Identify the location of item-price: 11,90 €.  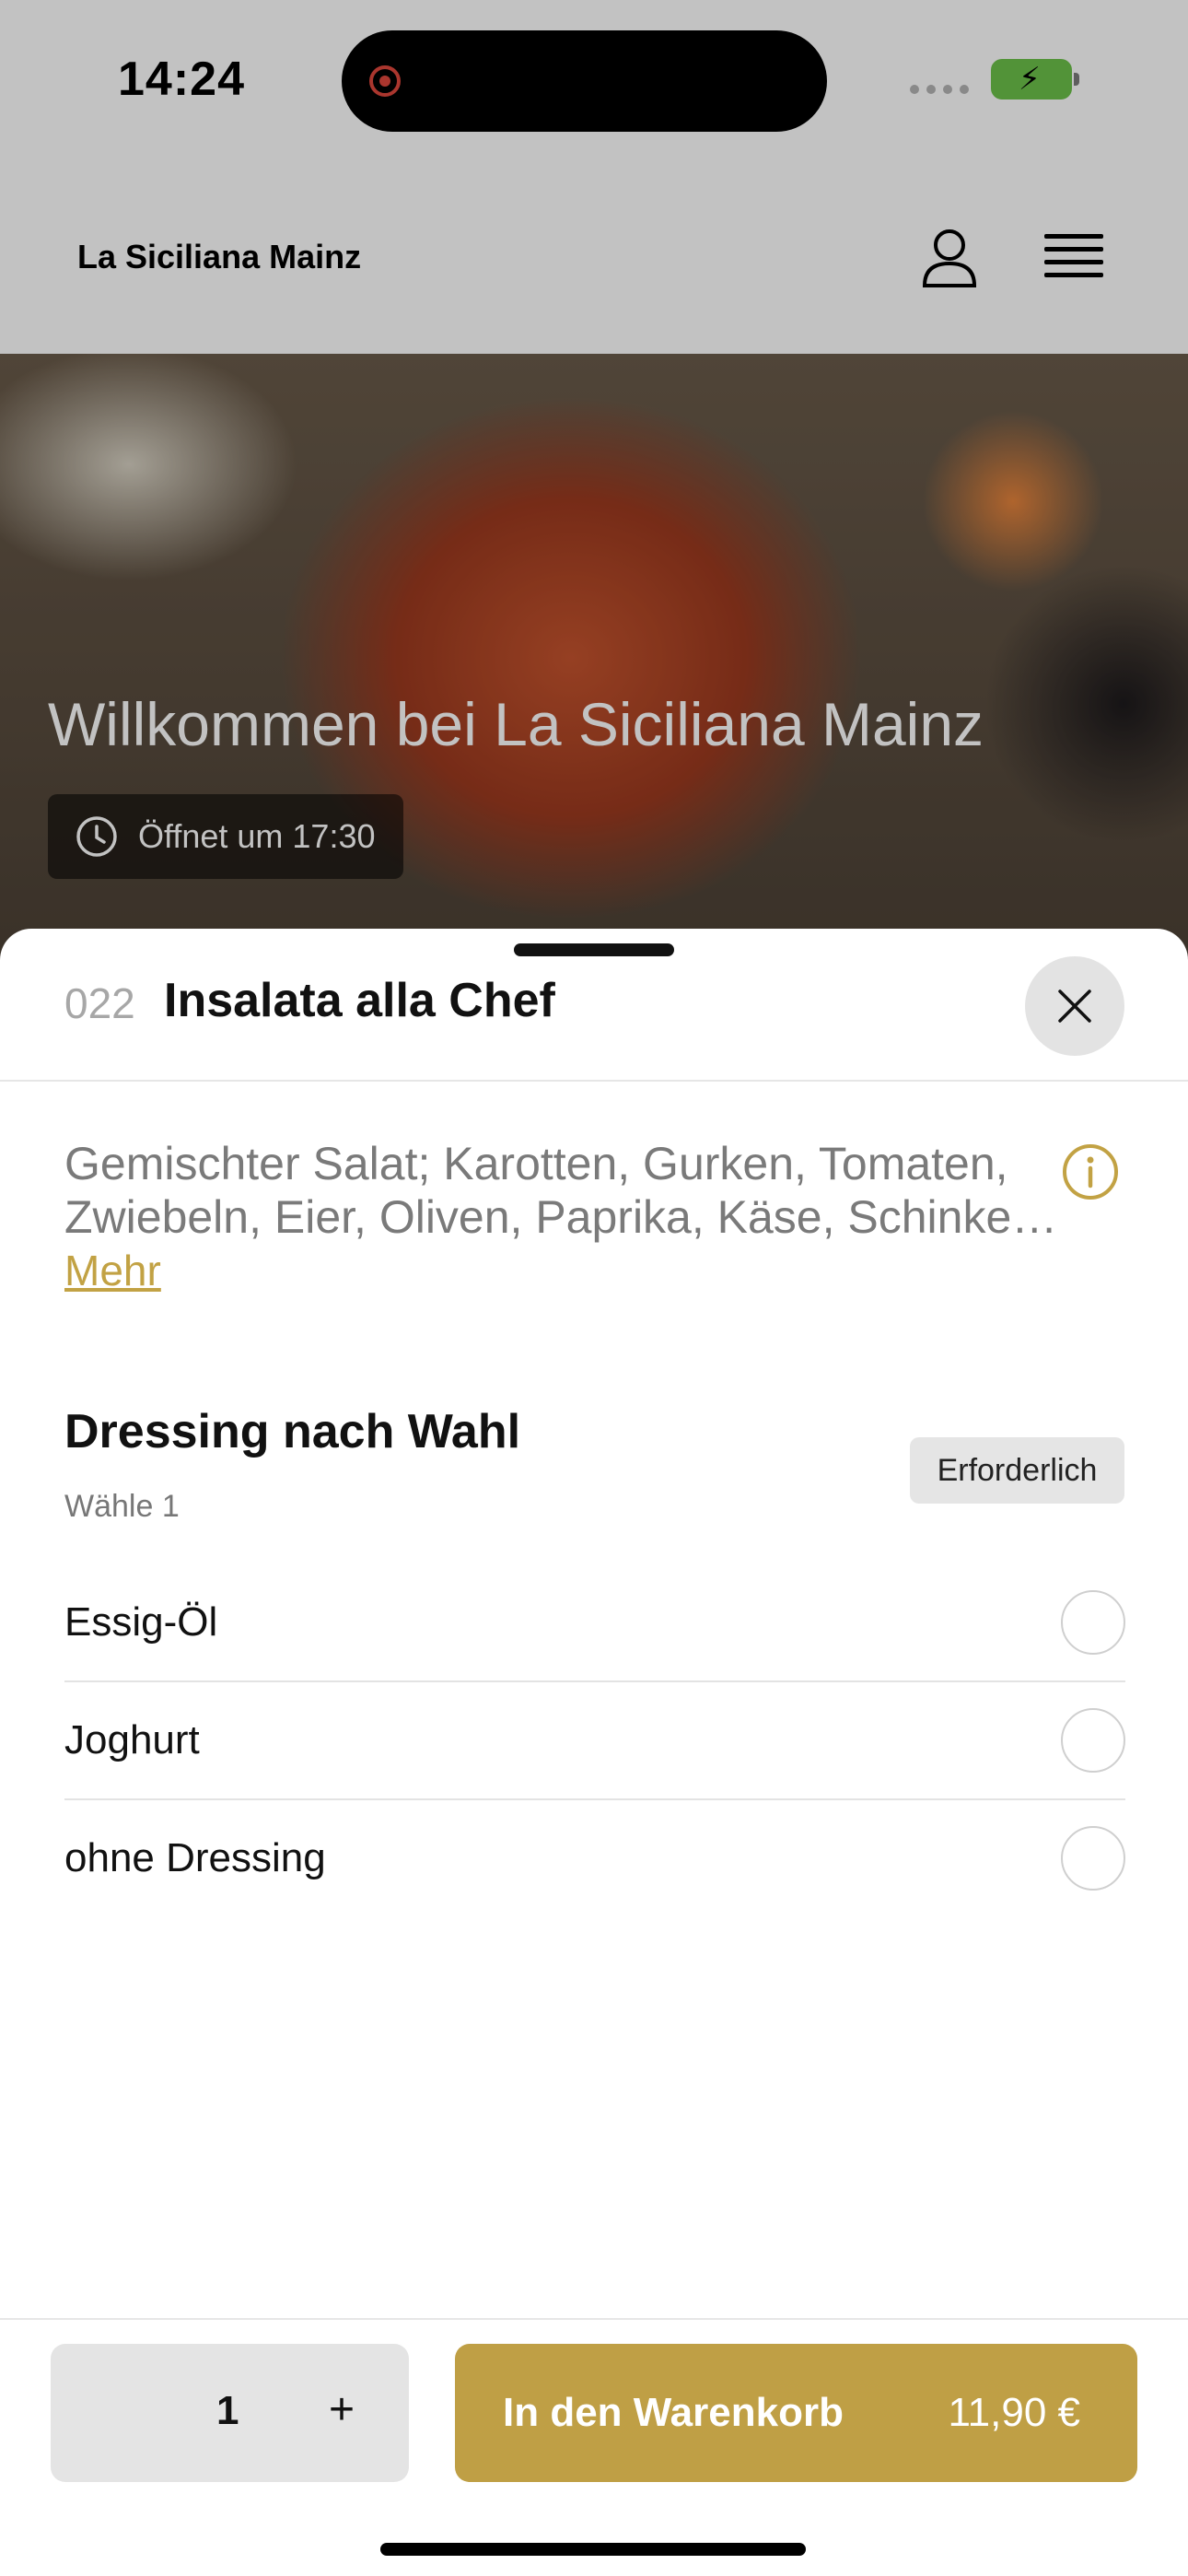
(1014, 2412).